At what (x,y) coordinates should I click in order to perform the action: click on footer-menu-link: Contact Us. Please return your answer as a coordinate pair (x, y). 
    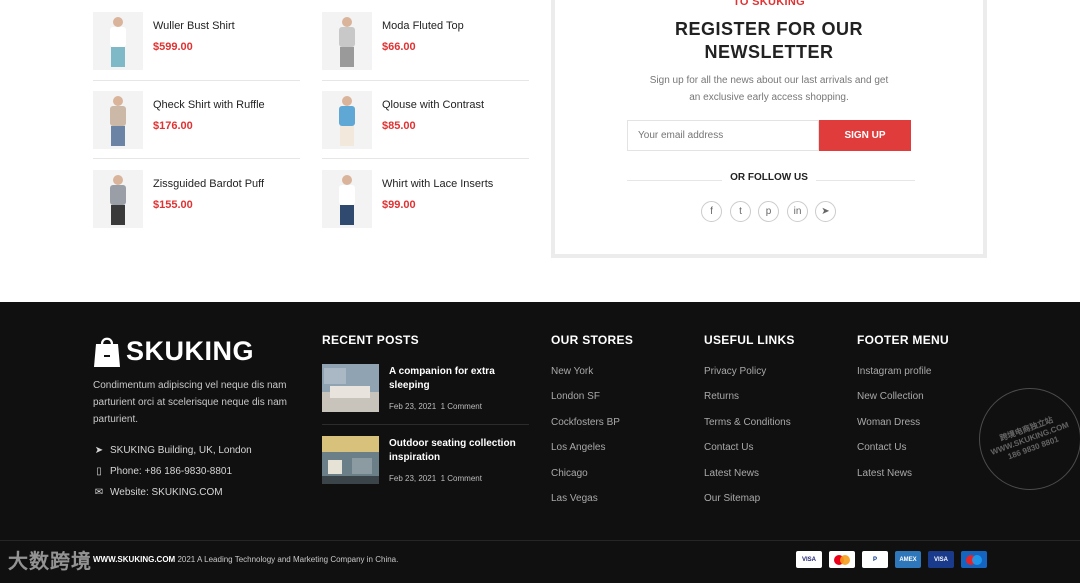
    Looking at the image, I should click on (881, 447).